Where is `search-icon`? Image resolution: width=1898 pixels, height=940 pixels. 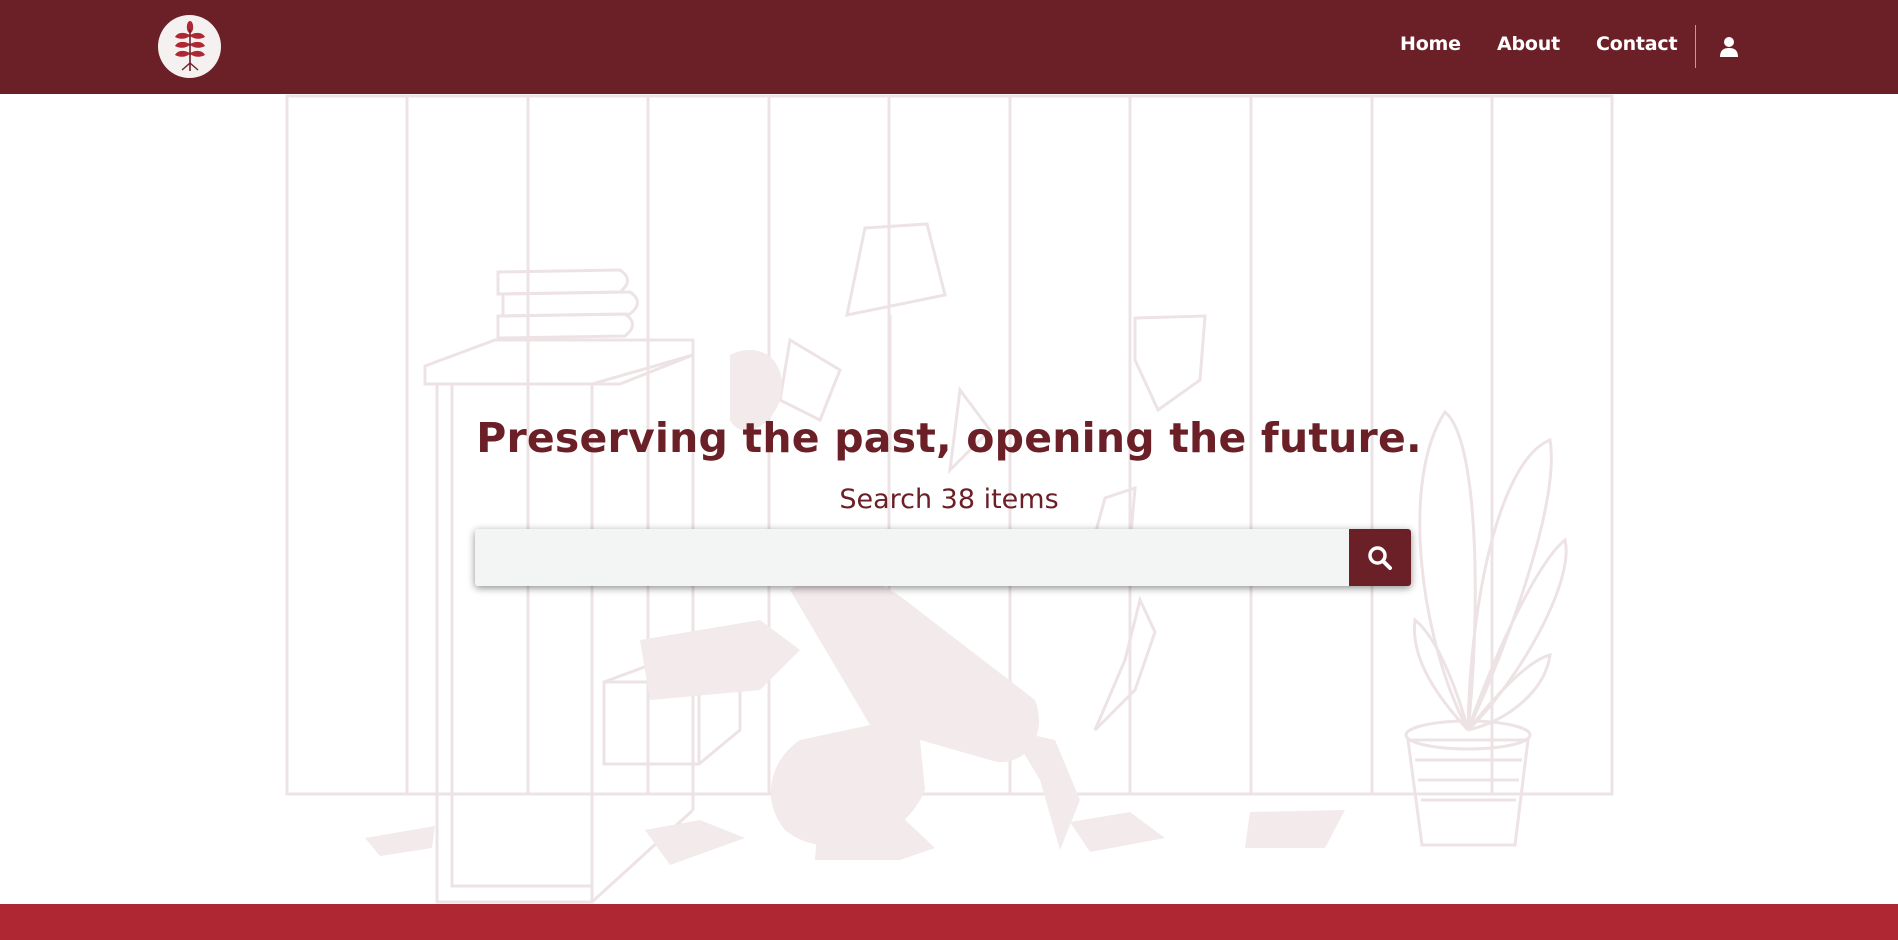
search-icon is located at coordinates (1380, 557).